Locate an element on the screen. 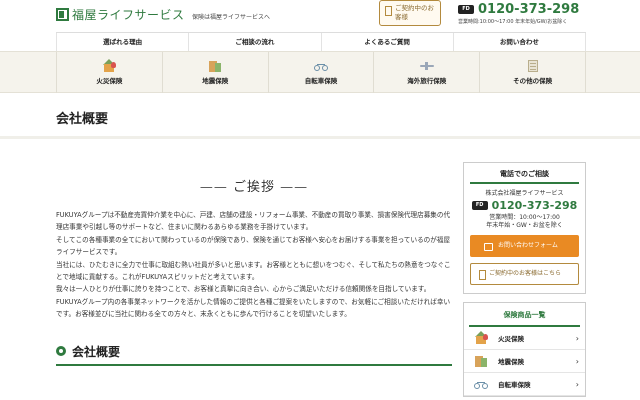  nav-item-reasons: 選ばれる理由 is located at coordinates (122, 42).